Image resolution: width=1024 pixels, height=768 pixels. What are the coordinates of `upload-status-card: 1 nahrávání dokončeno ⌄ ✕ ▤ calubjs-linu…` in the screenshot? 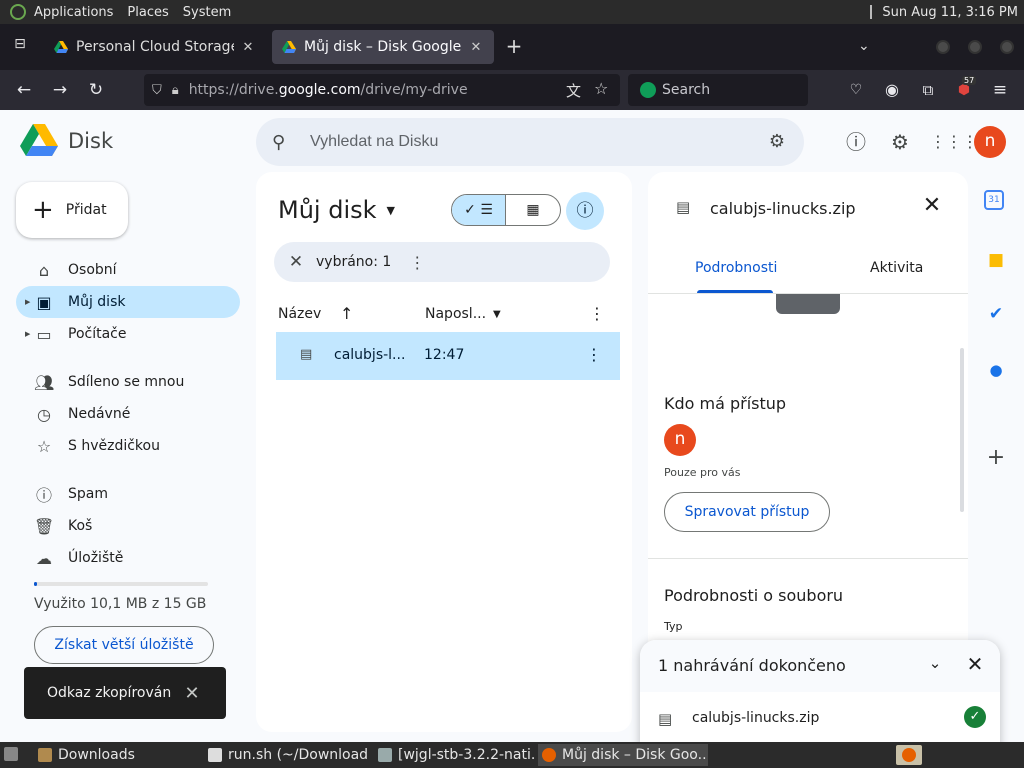 It's located at (820, 691).